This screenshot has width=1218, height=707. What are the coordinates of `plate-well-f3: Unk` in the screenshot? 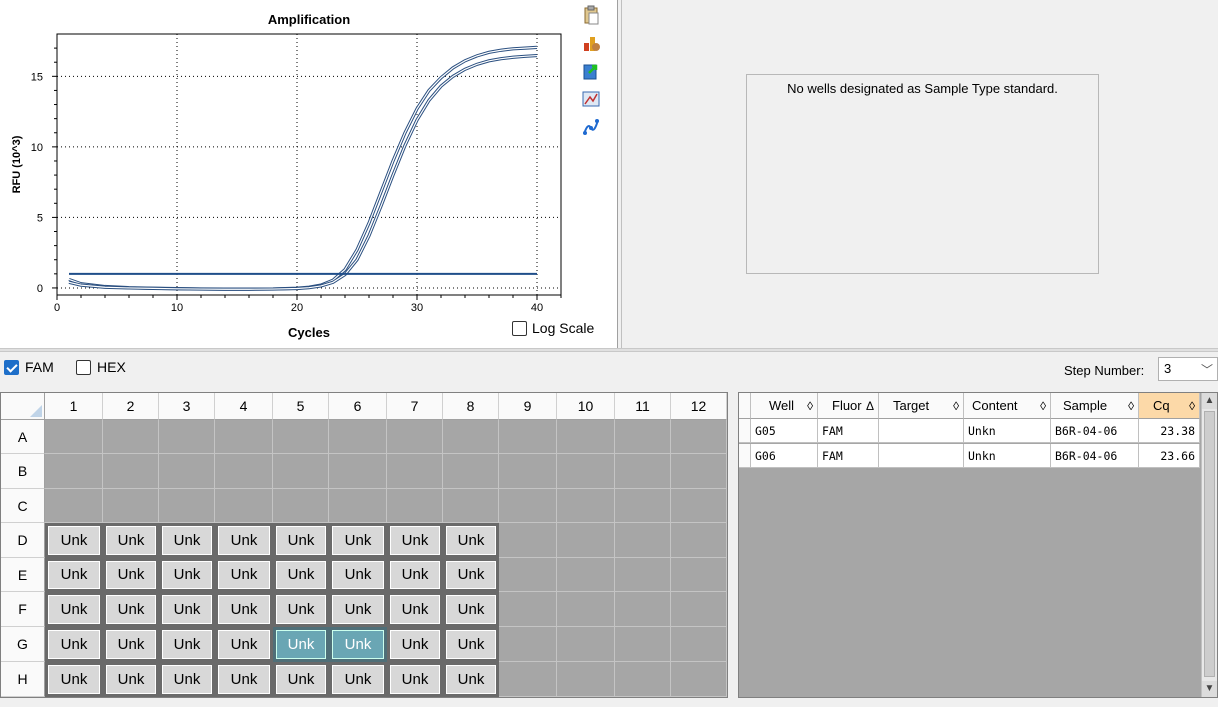 It's located at (187, 609).